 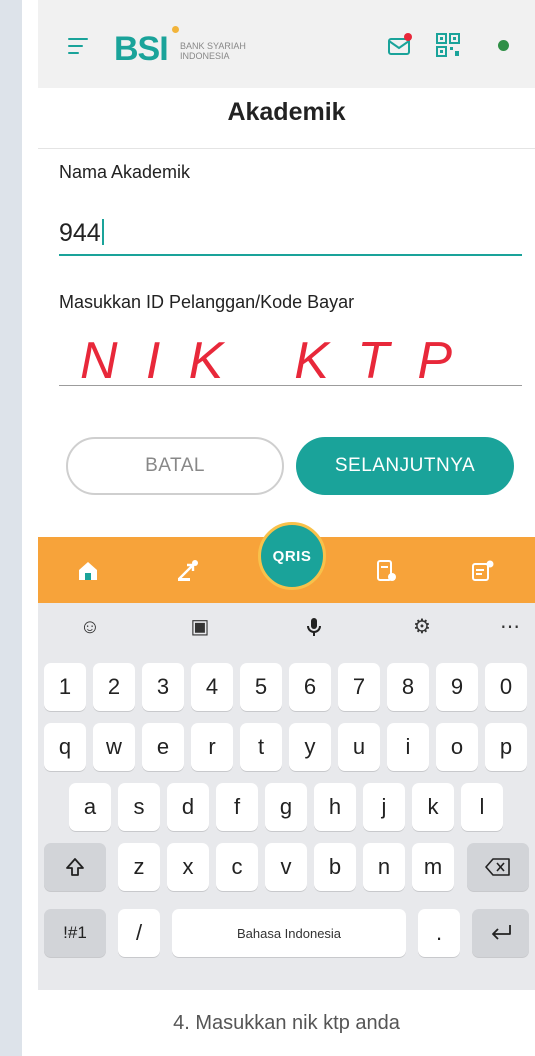 I want to click on key-u: u, so click(x=359, y=747).